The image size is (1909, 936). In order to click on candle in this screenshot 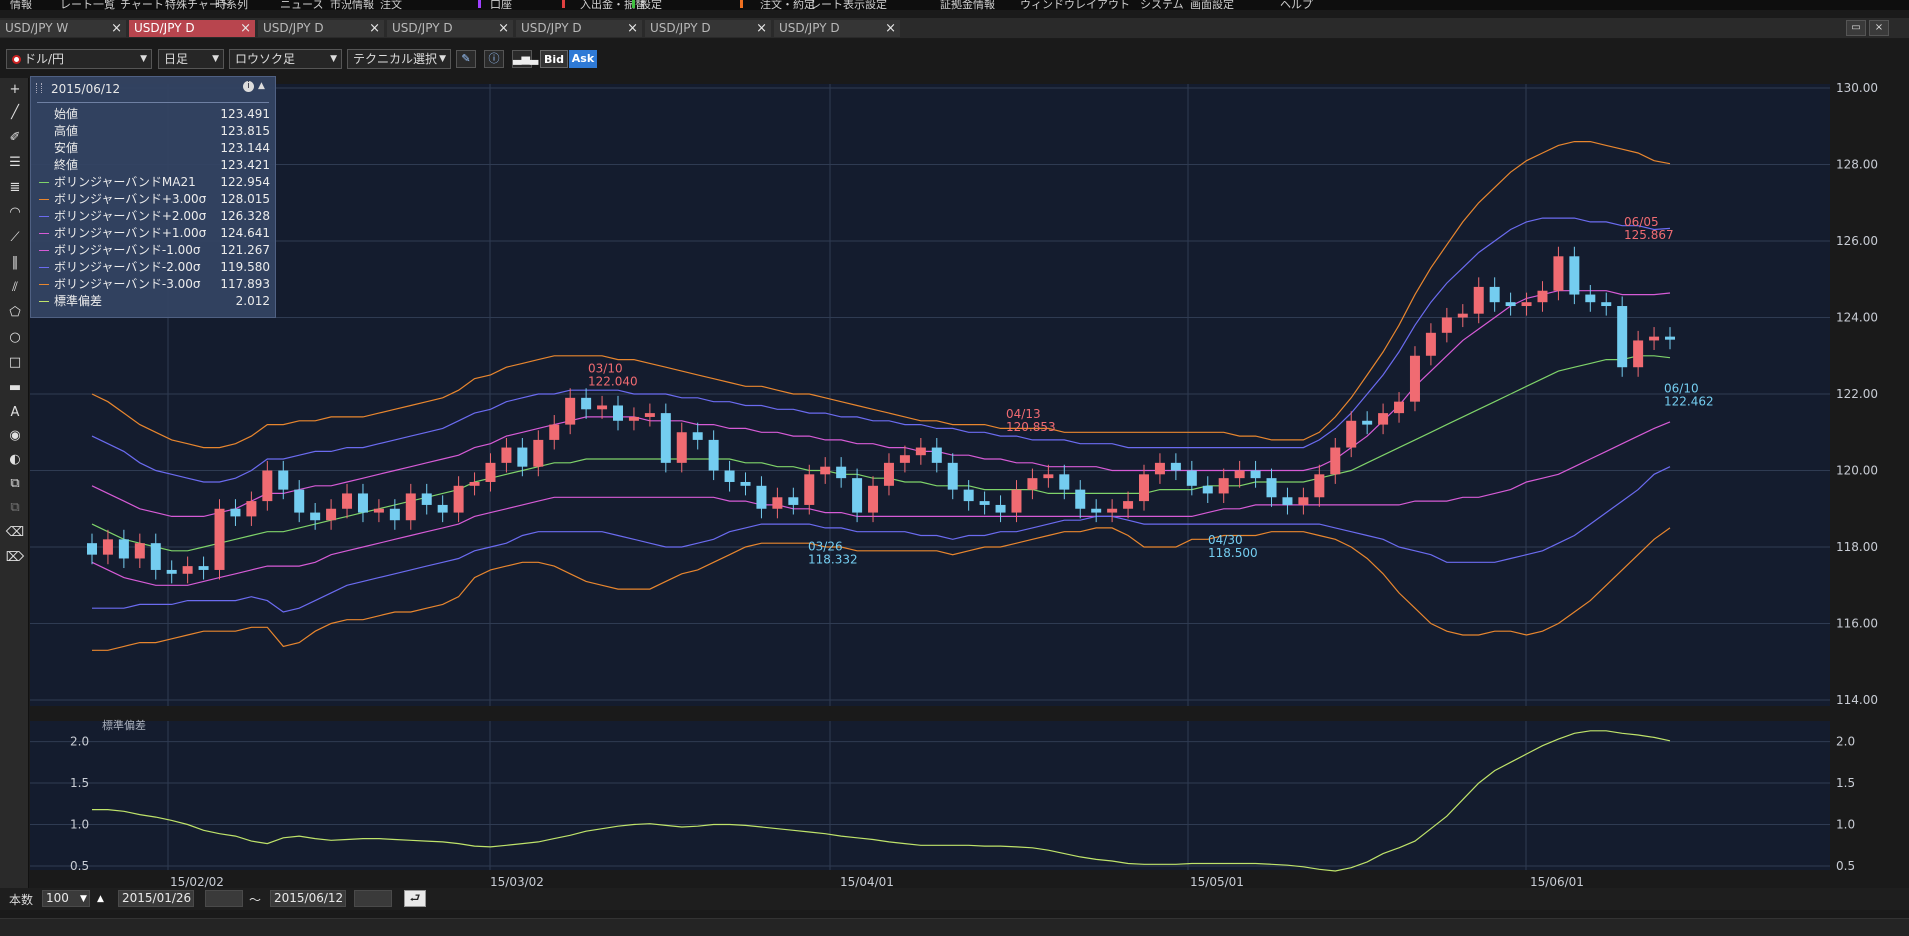, I will do `click(1414, 379)`.